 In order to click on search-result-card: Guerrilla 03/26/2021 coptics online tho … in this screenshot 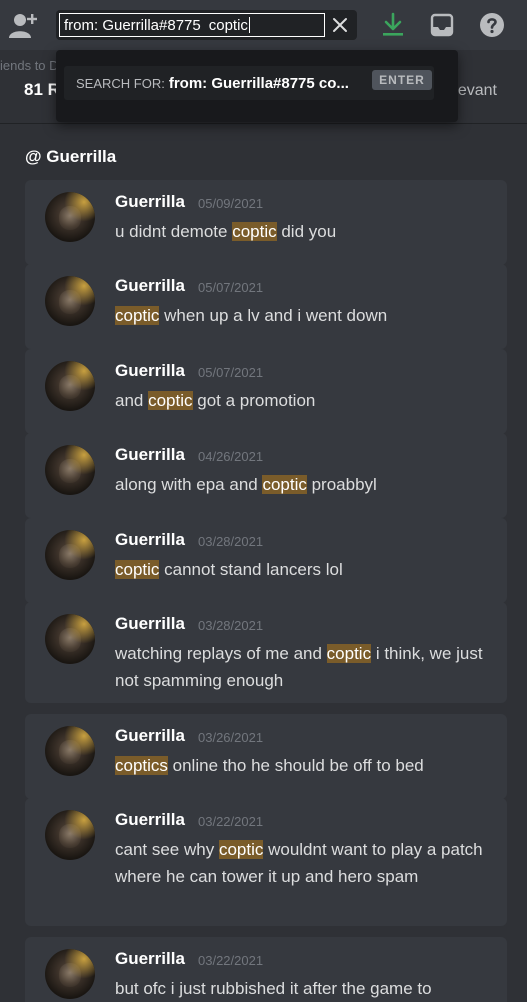, I will do `click(266, 756)`.